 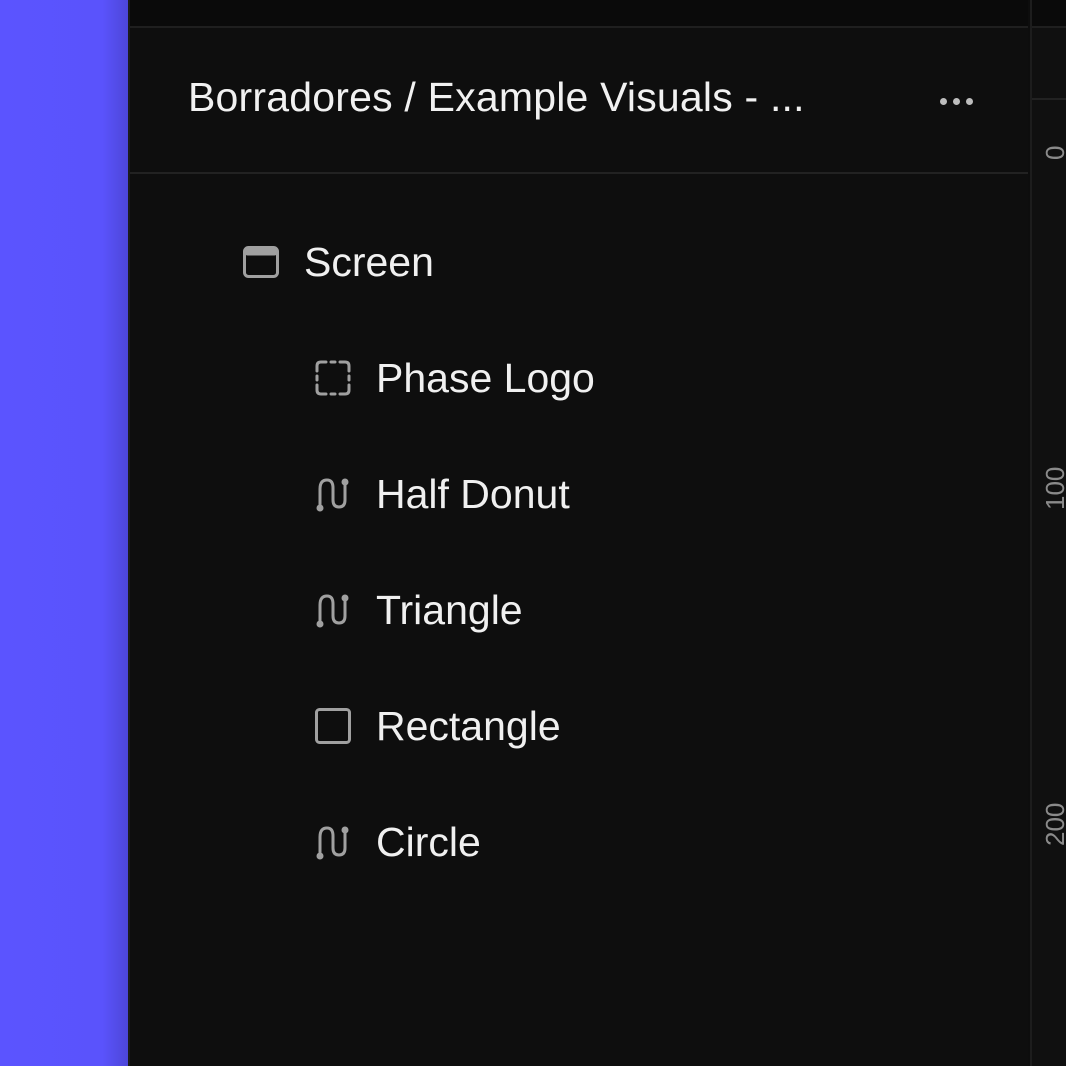 I want to click on more-options-button, so click(x=956, y=101).